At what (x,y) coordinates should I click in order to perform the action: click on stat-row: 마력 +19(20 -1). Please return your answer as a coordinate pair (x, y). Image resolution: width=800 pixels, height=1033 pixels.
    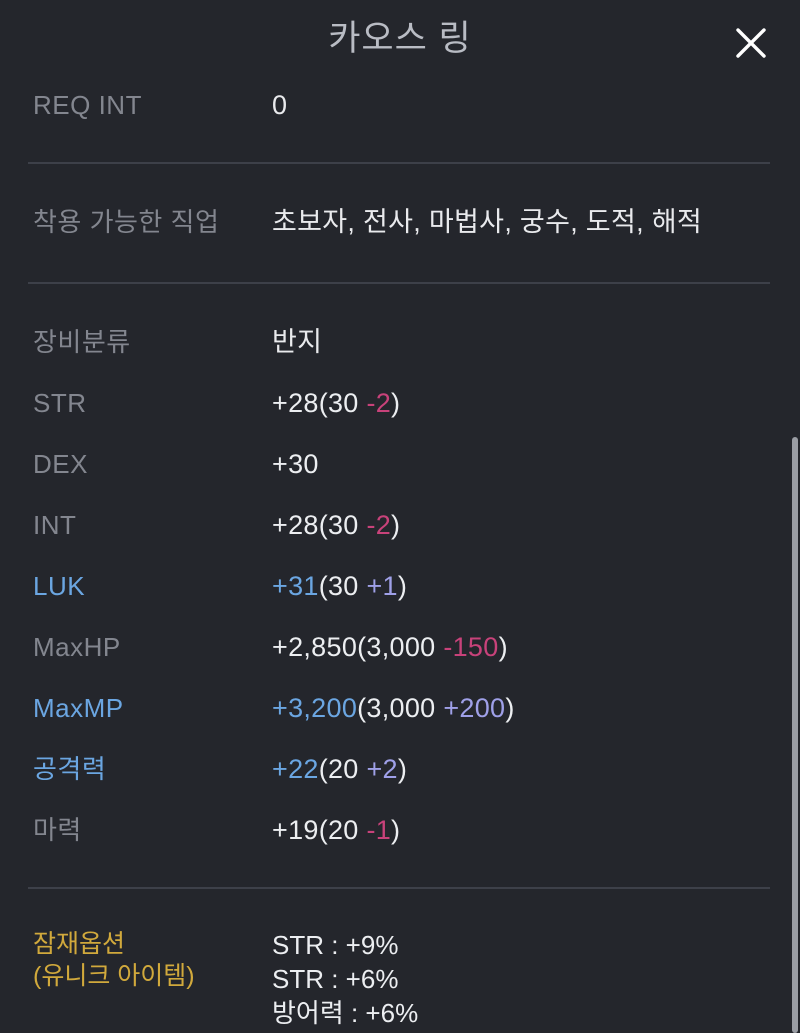
    Looking at the image, I should click on (400, 830).